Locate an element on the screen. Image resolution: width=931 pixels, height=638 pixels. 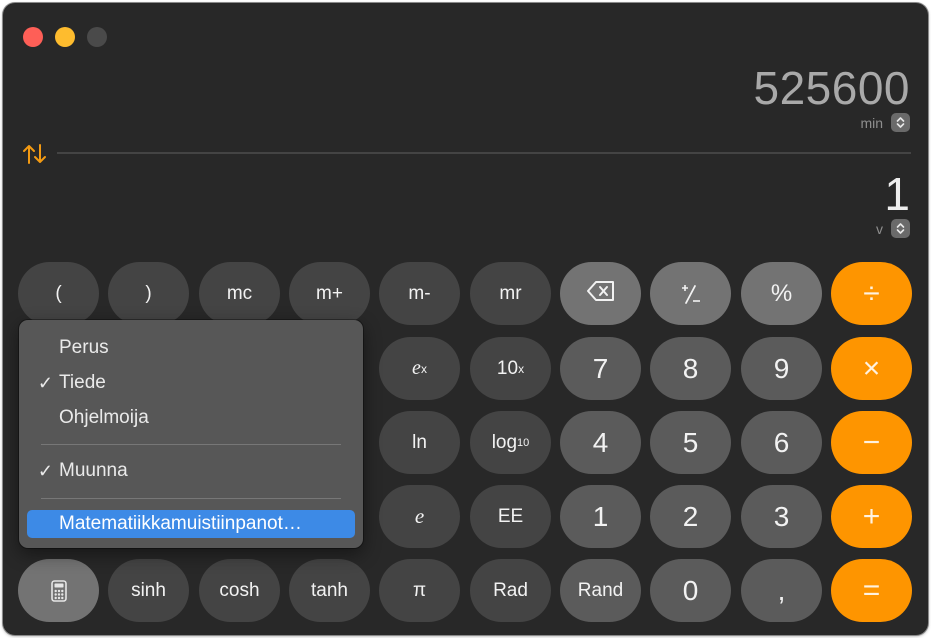
digit-0-button: 0 is located at coordinates (690, 590).